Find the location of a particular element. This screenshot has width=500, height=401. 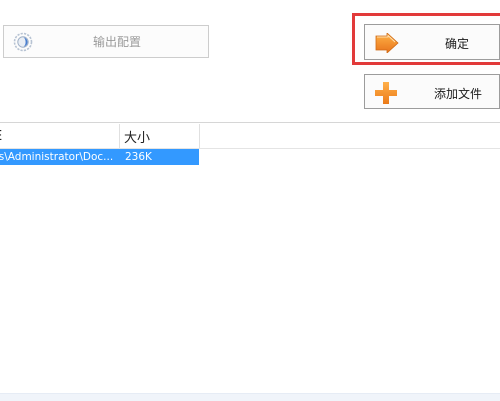

arrow-right-icon is located at coordinates (387, 43).